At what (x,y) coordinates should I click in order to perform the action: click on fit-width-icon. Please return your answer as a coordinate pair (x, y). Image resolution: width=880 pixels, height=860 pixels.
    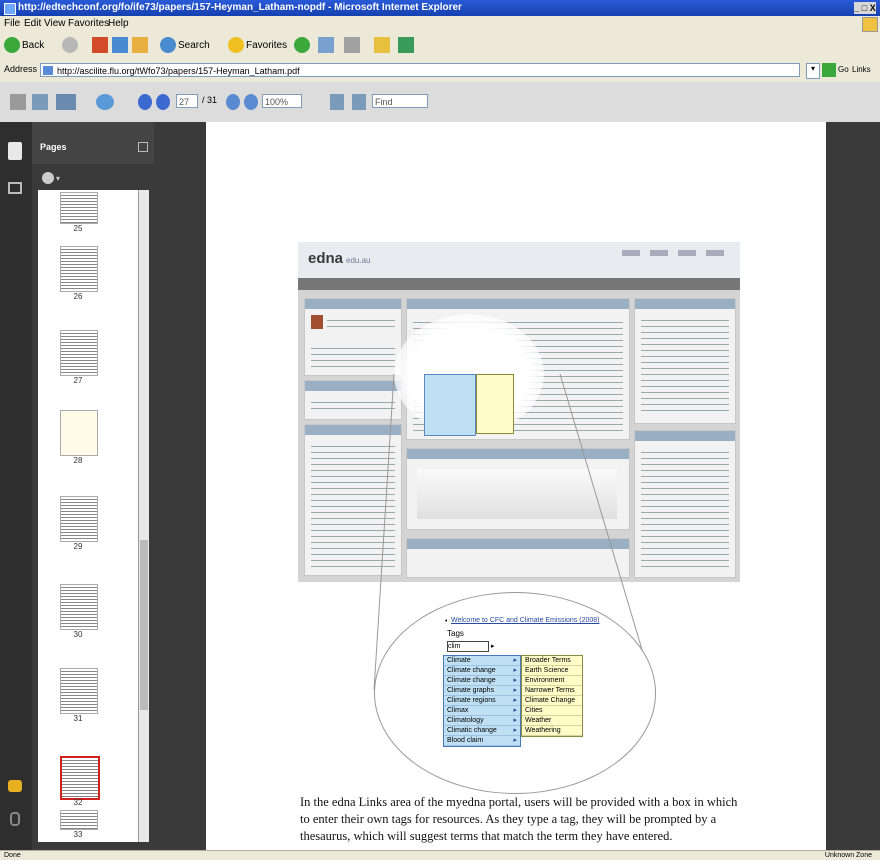
    Looking at the image, I should click on (359, 102).